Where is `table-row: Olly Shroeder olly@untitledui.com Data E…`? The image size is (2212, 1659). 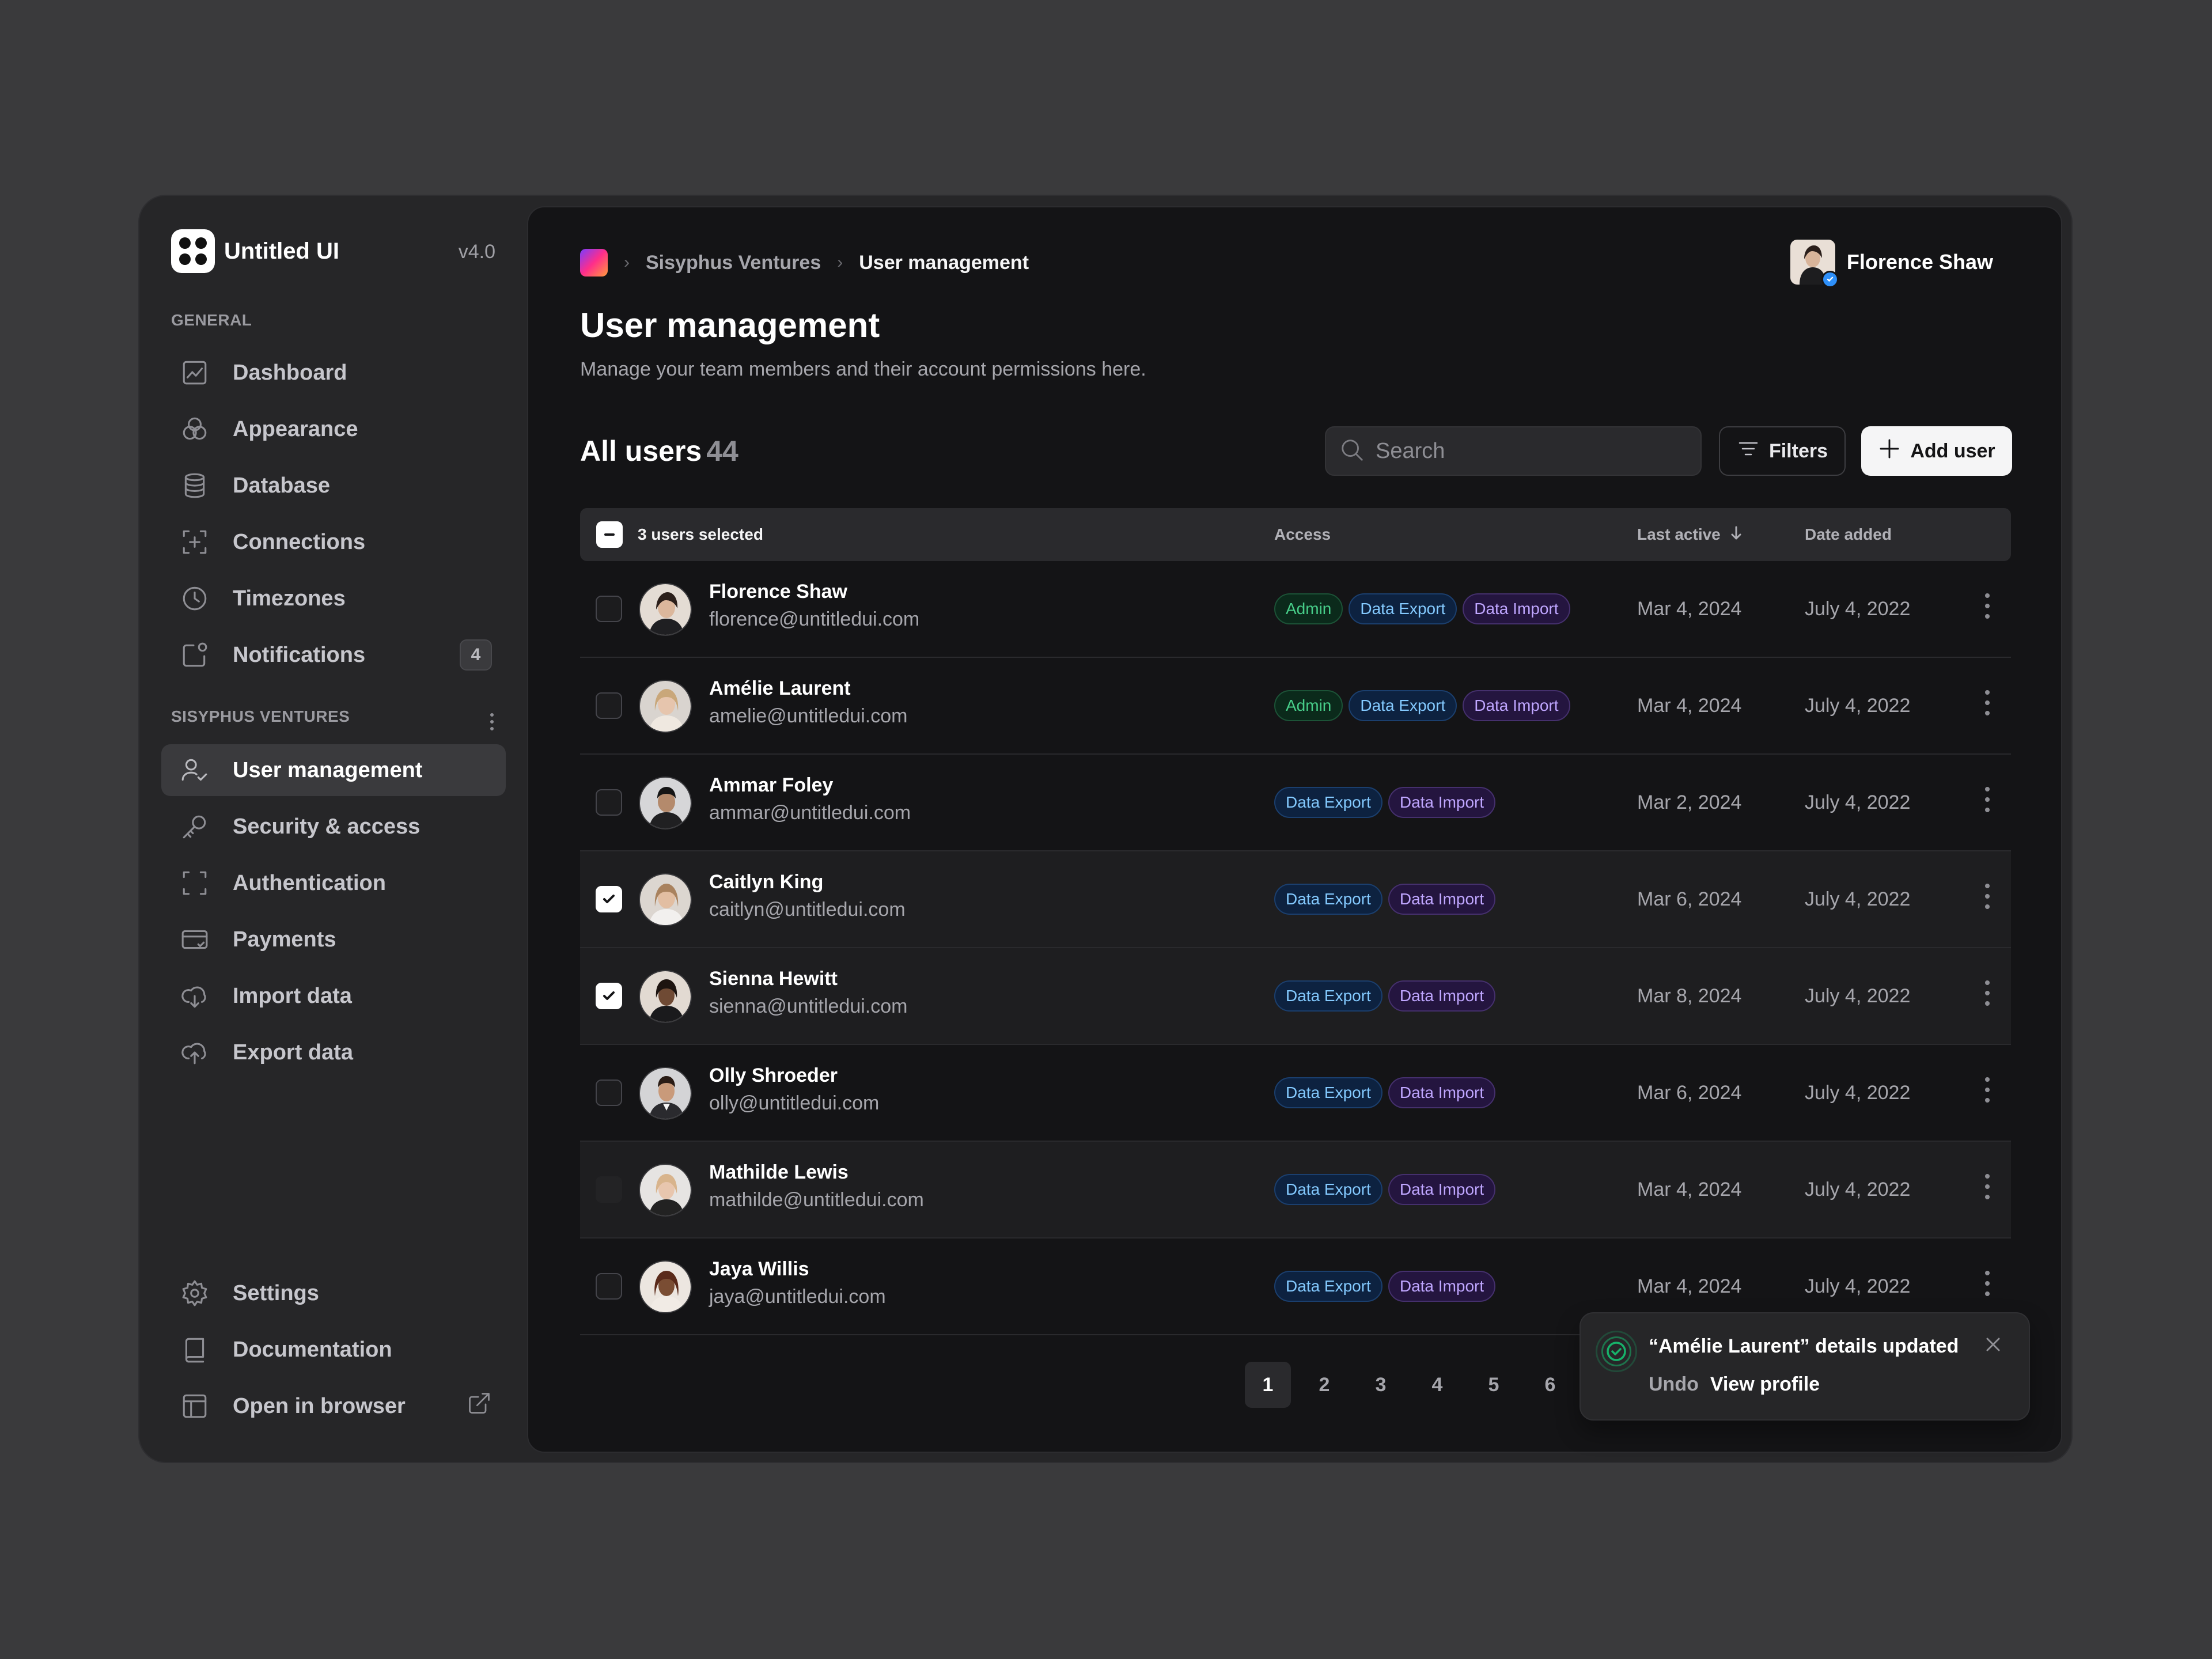
table-row: Olly Shroeder olly@untitledui.com Data E… is located at coordinates (1295, 1093).